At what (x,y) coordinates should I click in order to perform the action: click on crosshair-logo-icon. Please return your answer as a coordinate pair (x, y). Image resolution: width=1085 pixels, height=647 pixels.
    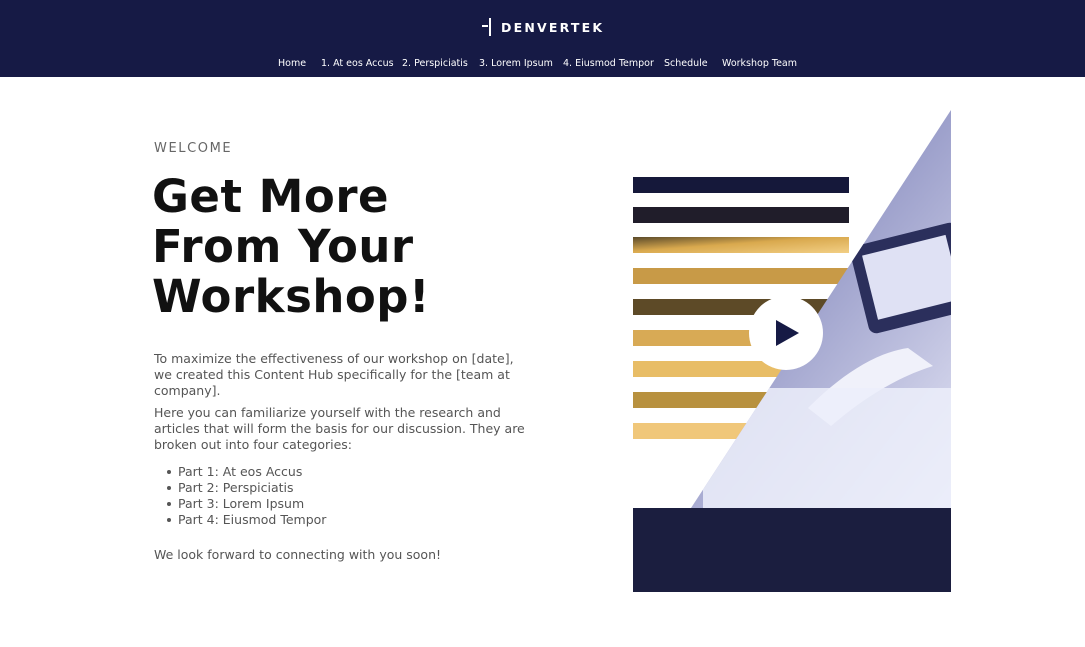
    Looking at the image, I should click on (489, 27).